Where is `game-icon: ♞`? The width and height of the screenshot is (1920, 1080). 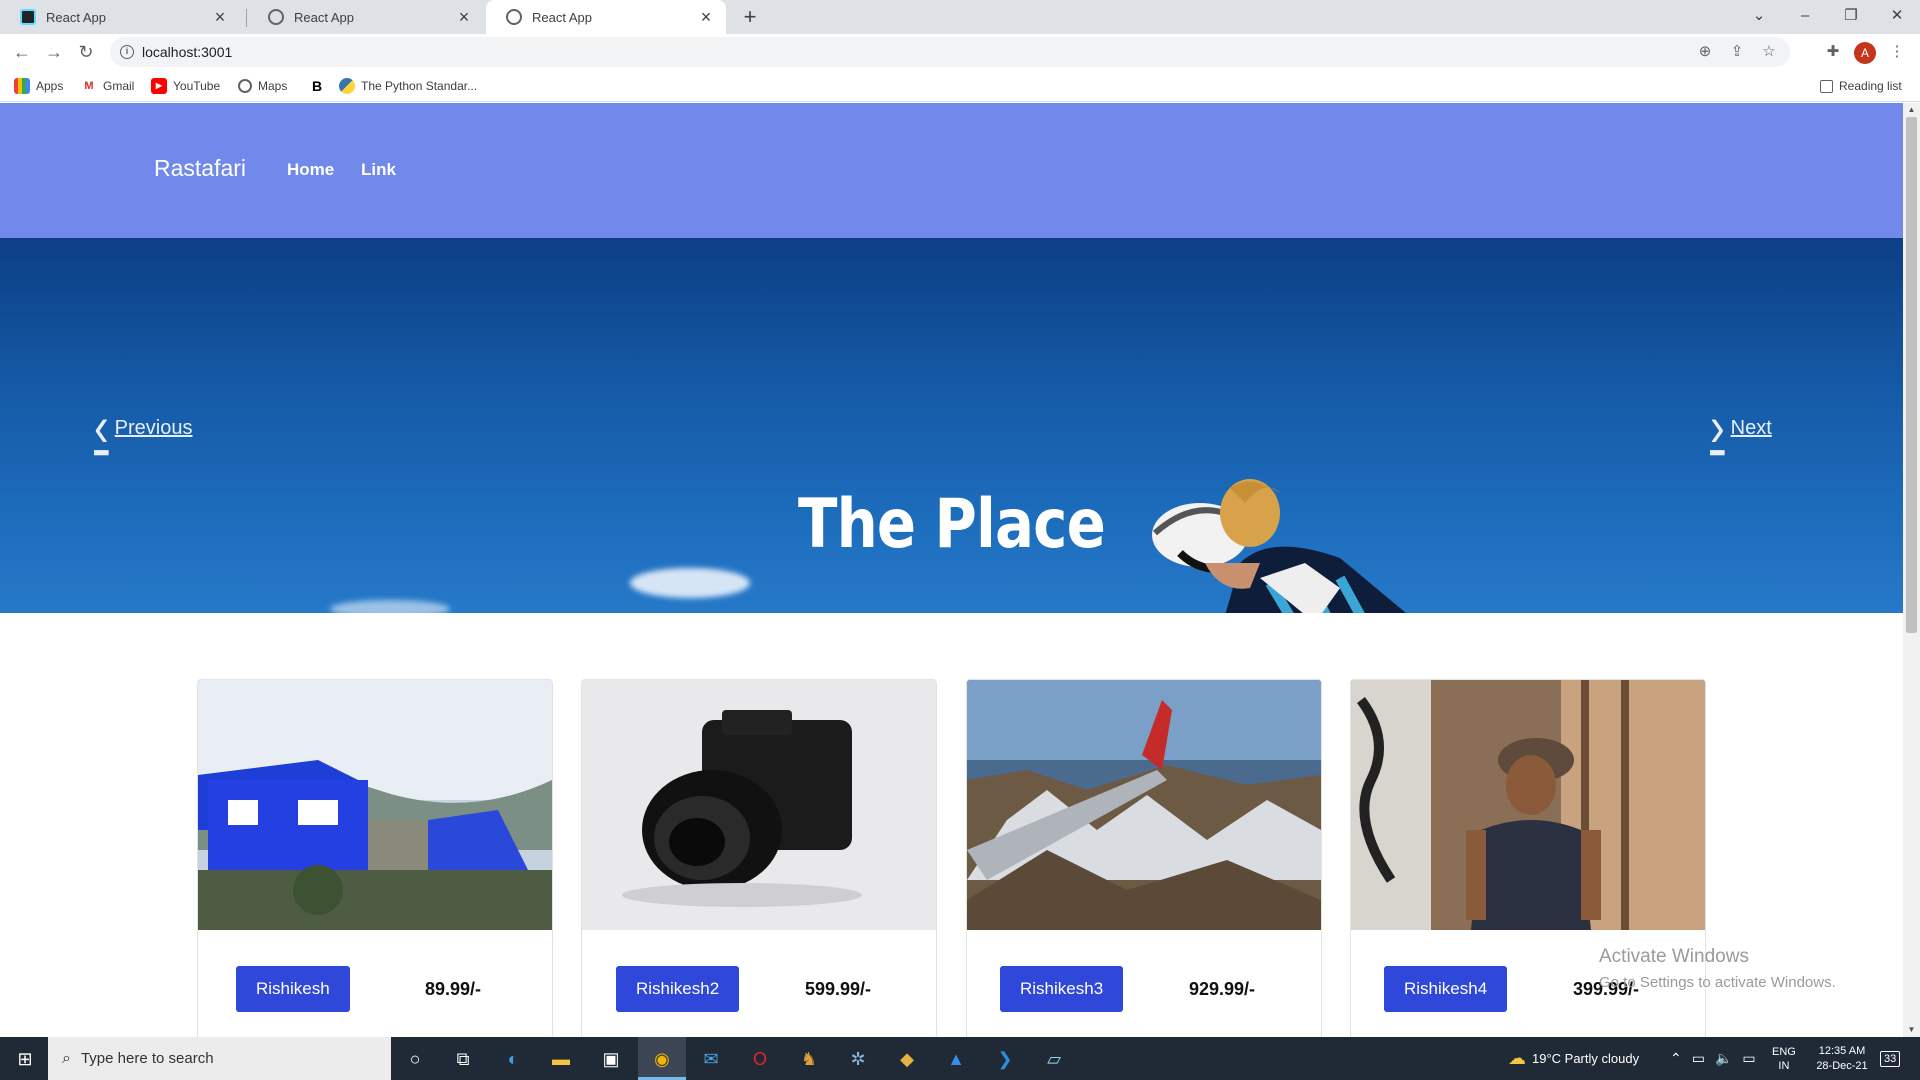 game-icon: ♞ is located at coordinates (809, 1059).